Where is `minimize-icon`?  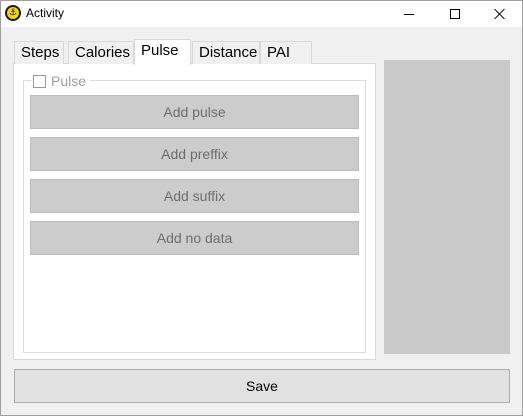 minimize-icon is located at coordinates (409, 14).